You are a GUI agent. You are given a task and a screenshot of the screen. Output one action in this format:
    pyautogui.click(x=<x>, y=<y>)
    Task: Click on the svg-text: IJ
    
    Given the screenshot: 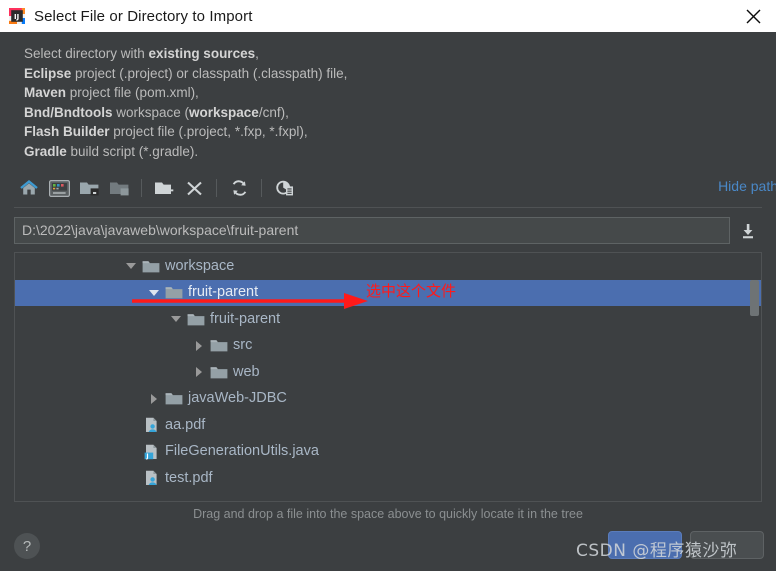 What is the action you would take?
    pyautogui.click(x=16, y=17)
    